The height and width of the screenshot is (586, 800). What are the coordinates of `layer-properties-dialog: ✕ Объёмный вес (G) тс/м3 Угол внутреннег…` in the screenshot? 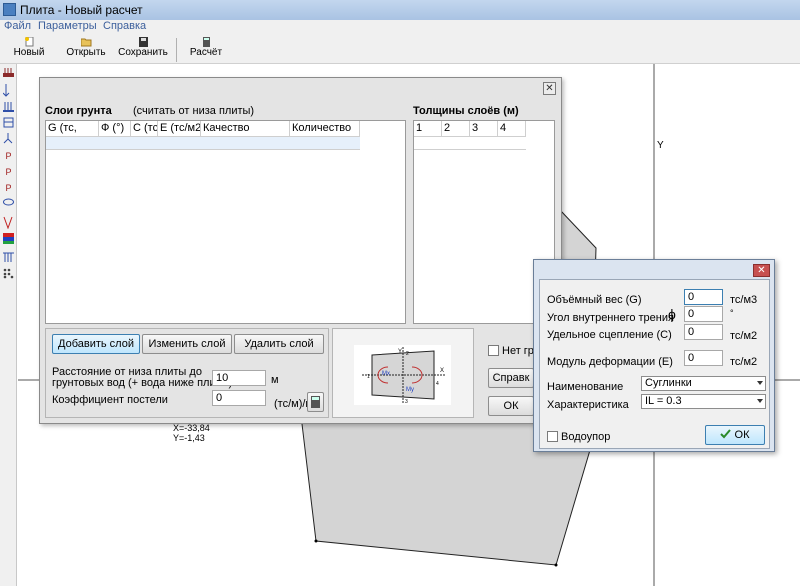 It's located at (654, 355).